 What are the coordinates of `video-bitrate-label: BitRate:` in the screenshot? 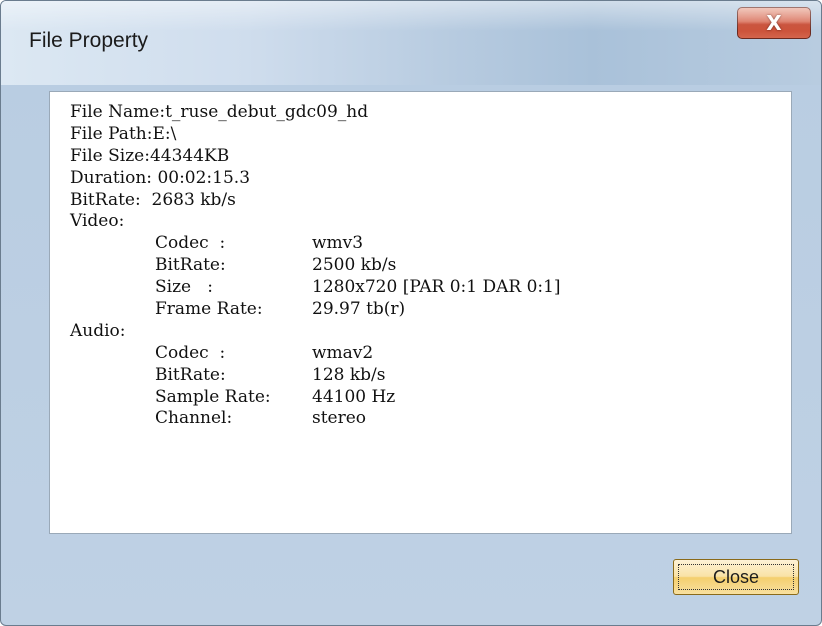 It's located at (190, 265).